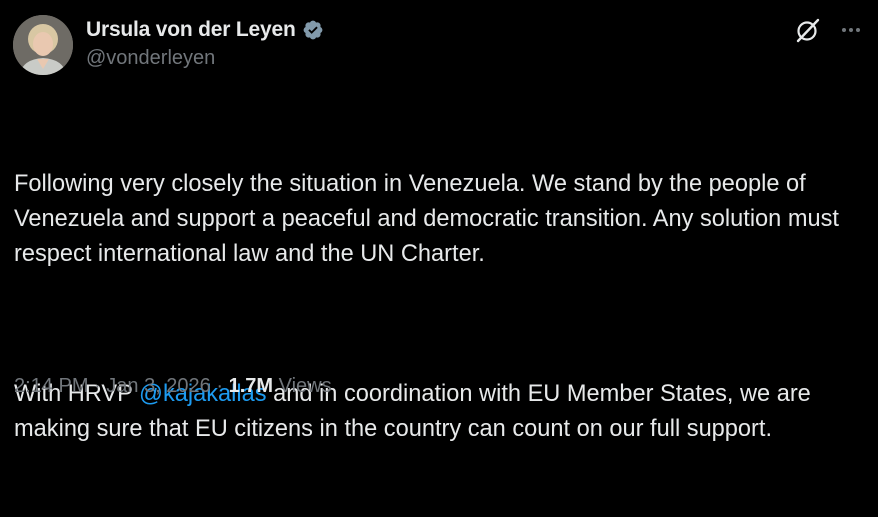  What do you see at coordinates (251, 386) in the screenshot?
I see `views-count: 1.7M` at bounding box center [251, 386].